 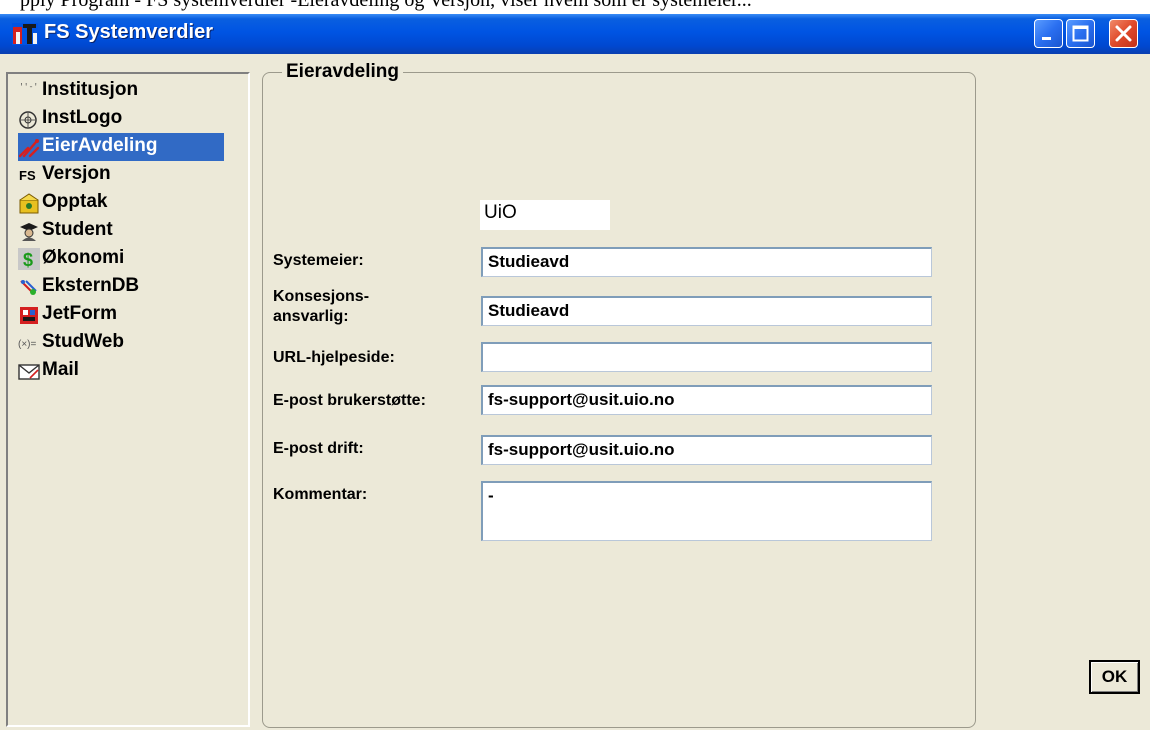 I want to click on sidebar-item-label: Økonomi, so click(x=83, y=257).